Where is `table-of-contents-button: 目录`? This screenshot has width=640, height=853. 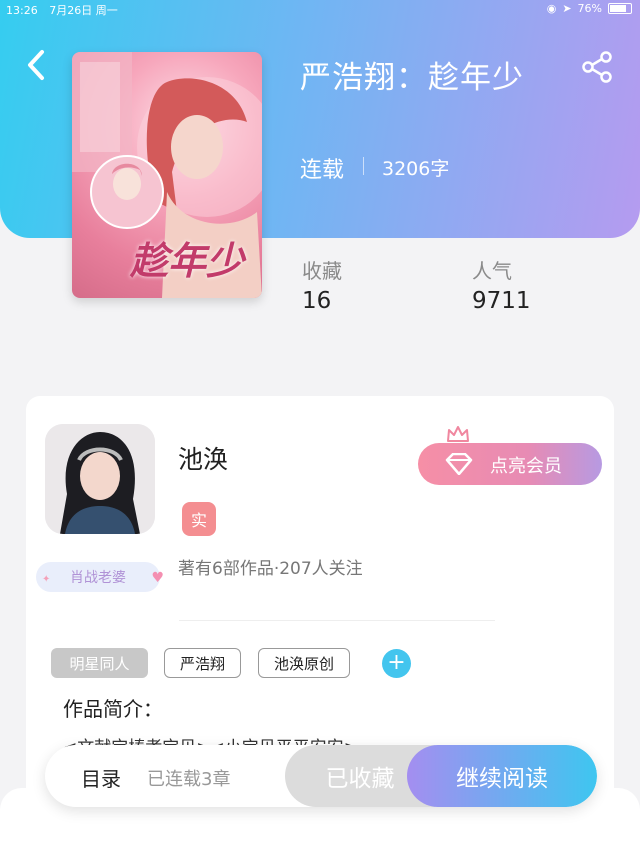 table-of-contents-button: 目录 is located at coordinates (101, 777).